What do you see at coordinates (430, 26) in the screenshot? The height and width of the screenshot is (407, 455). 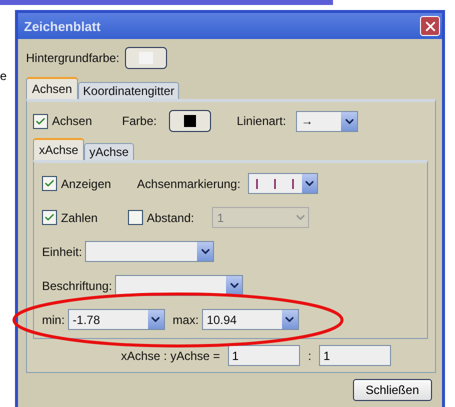 I see `close-button` at bounding box center [430, 26].